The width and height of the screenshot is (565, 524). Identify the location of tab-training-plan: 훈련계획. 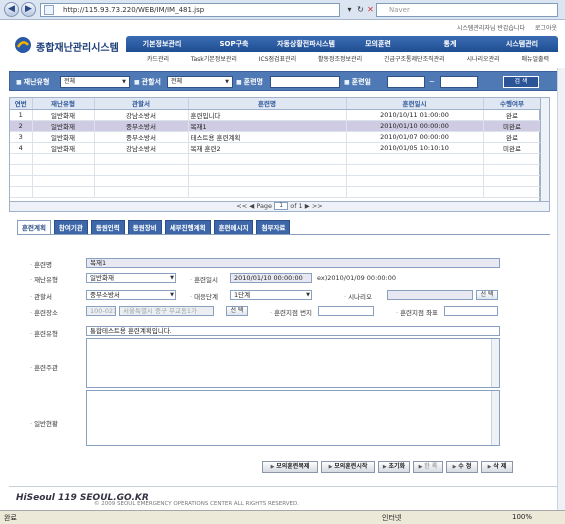
(34, 227).